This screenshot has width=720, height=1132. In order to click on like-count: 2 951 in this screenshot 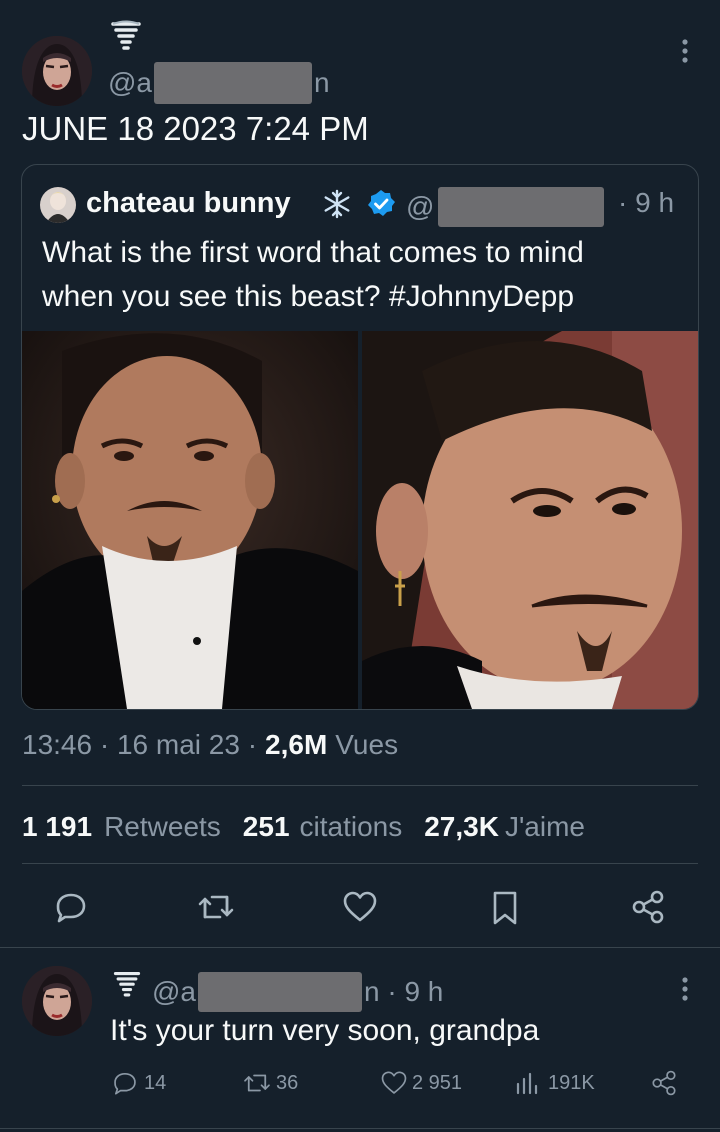, I will do `click(437, 1082)`.